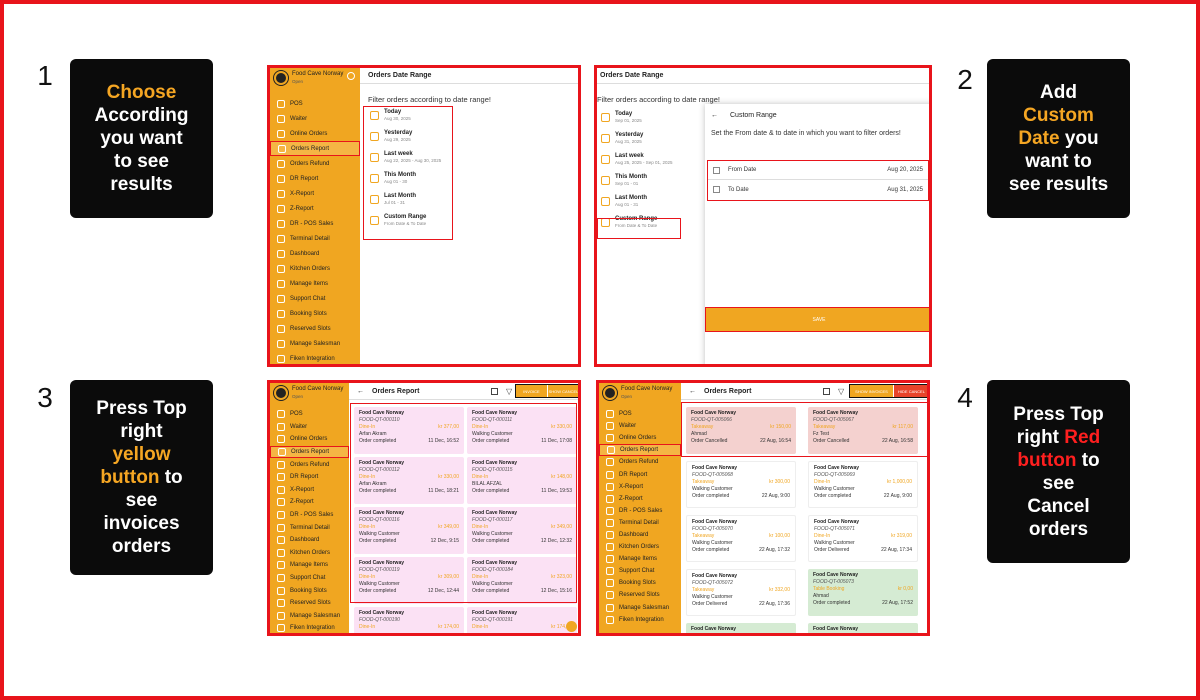 The image size is (1200, 700). Describe the element at coordinates (817, 319) in the screenshot. I see `save-button: SAVE` at that location.